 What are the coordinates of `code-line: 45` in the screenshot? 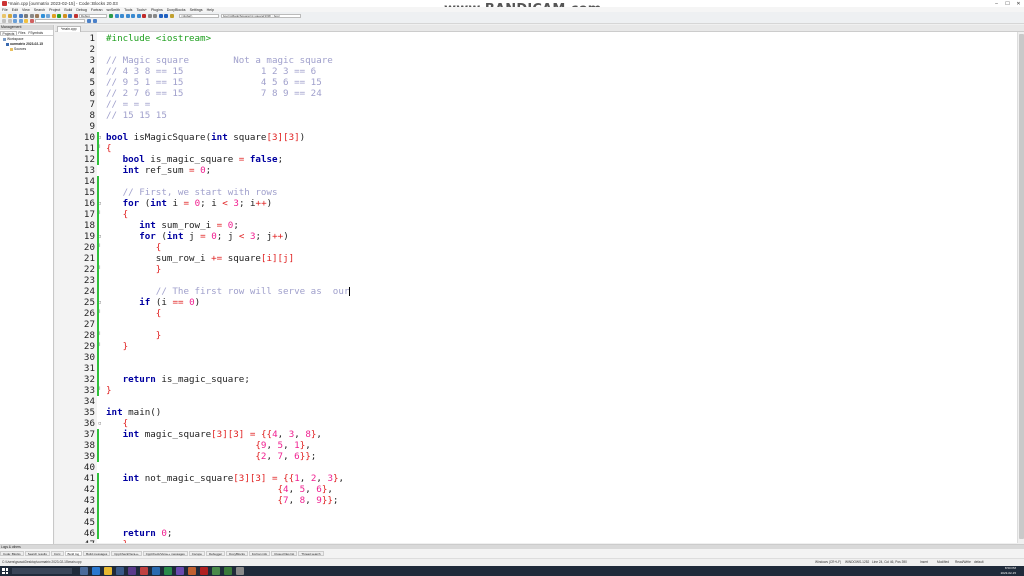 It's located at (536, 522).